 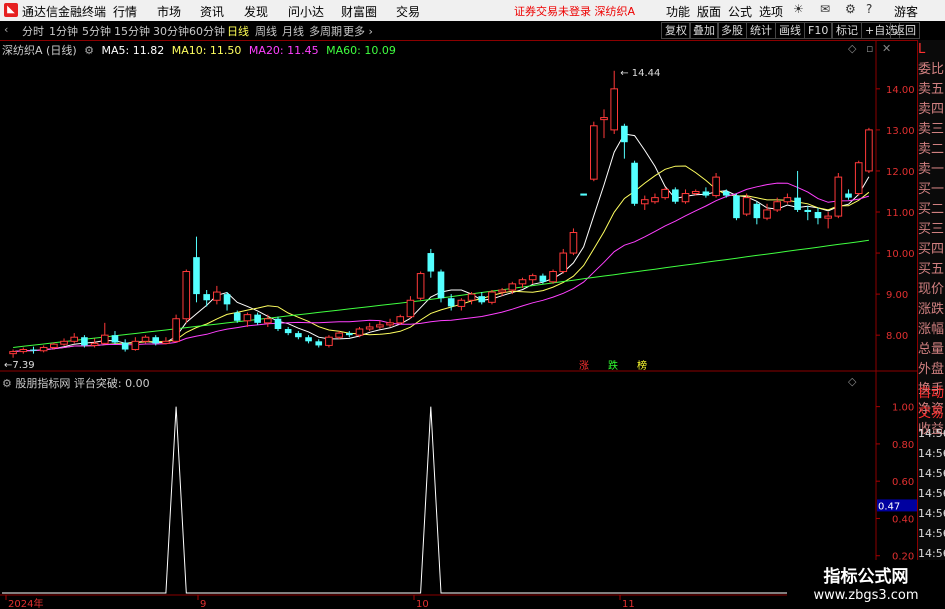 What do you see at coordinates (931, 169) in the screenshot?
I see `quote-panel-label: 卖一` at bounding box center [931, 169].